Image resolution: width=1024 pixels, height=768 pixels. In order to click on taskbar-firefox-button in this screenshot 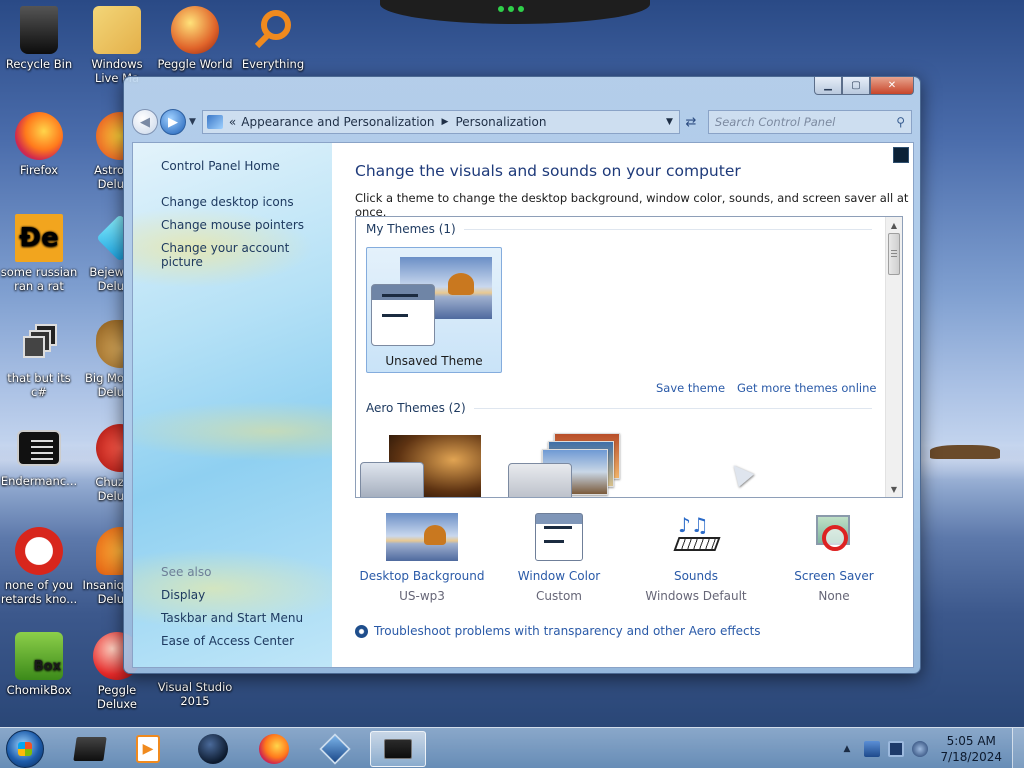, I will do `click(274, 749)`.